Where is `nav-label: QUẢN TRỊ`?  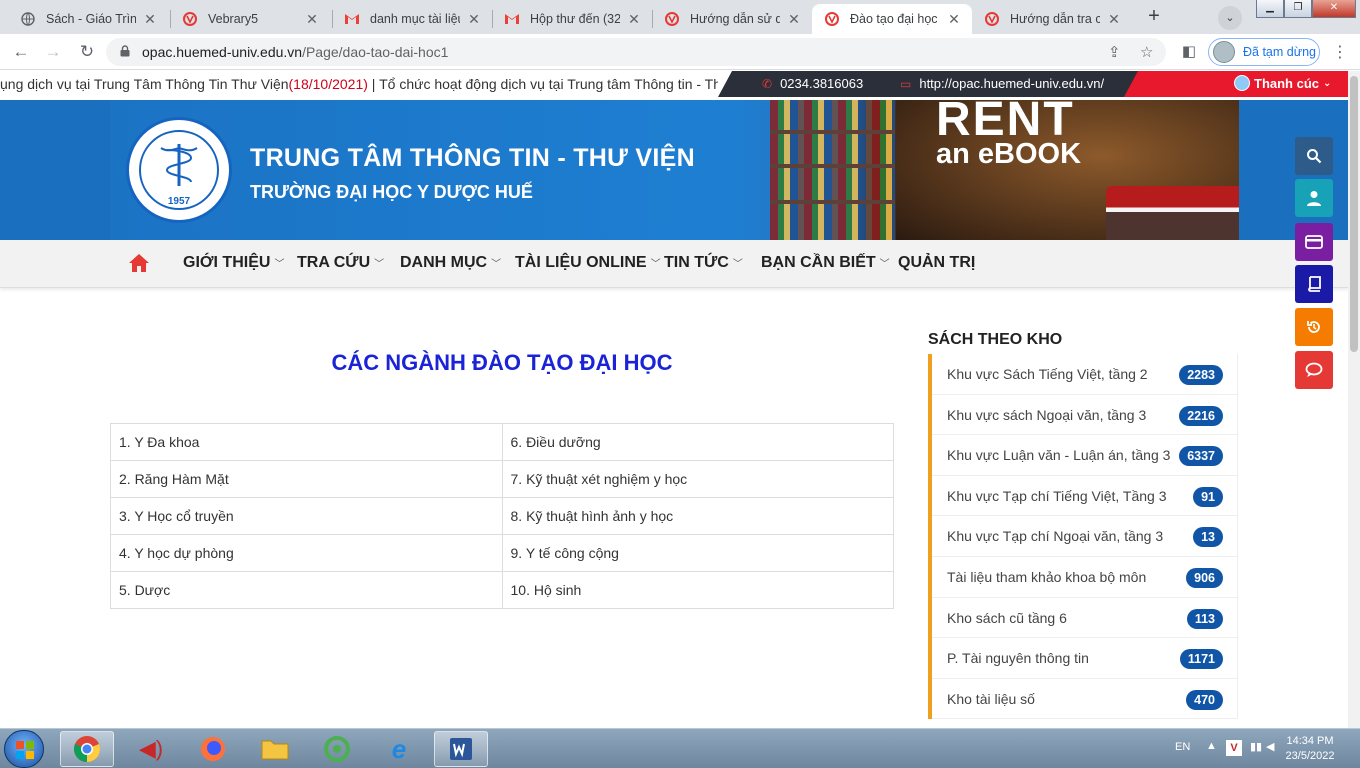 nav-label: QUẢN TRỊ is located at coordinates (937, 262).